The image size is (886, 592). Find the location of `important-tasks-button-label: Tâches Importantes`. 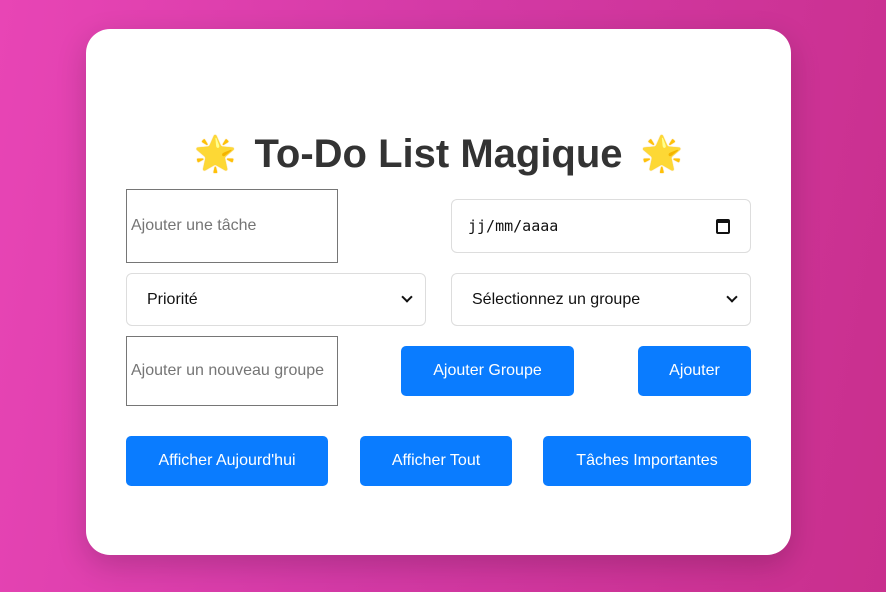

important-tasks-button-label: Tâches Importantes is located at coordinates (647, 460).